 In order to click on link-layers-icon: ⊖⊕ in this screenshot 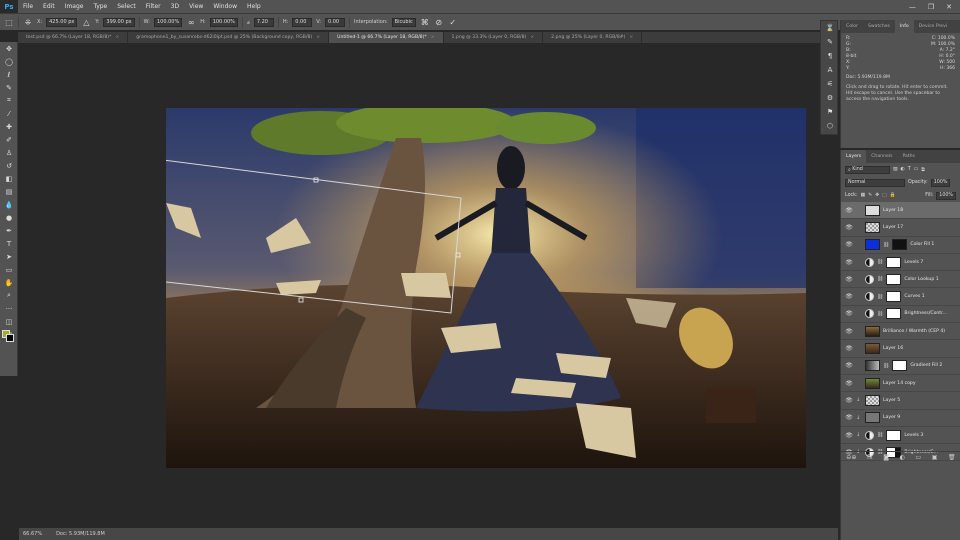, I will do `click(851, 457)`.